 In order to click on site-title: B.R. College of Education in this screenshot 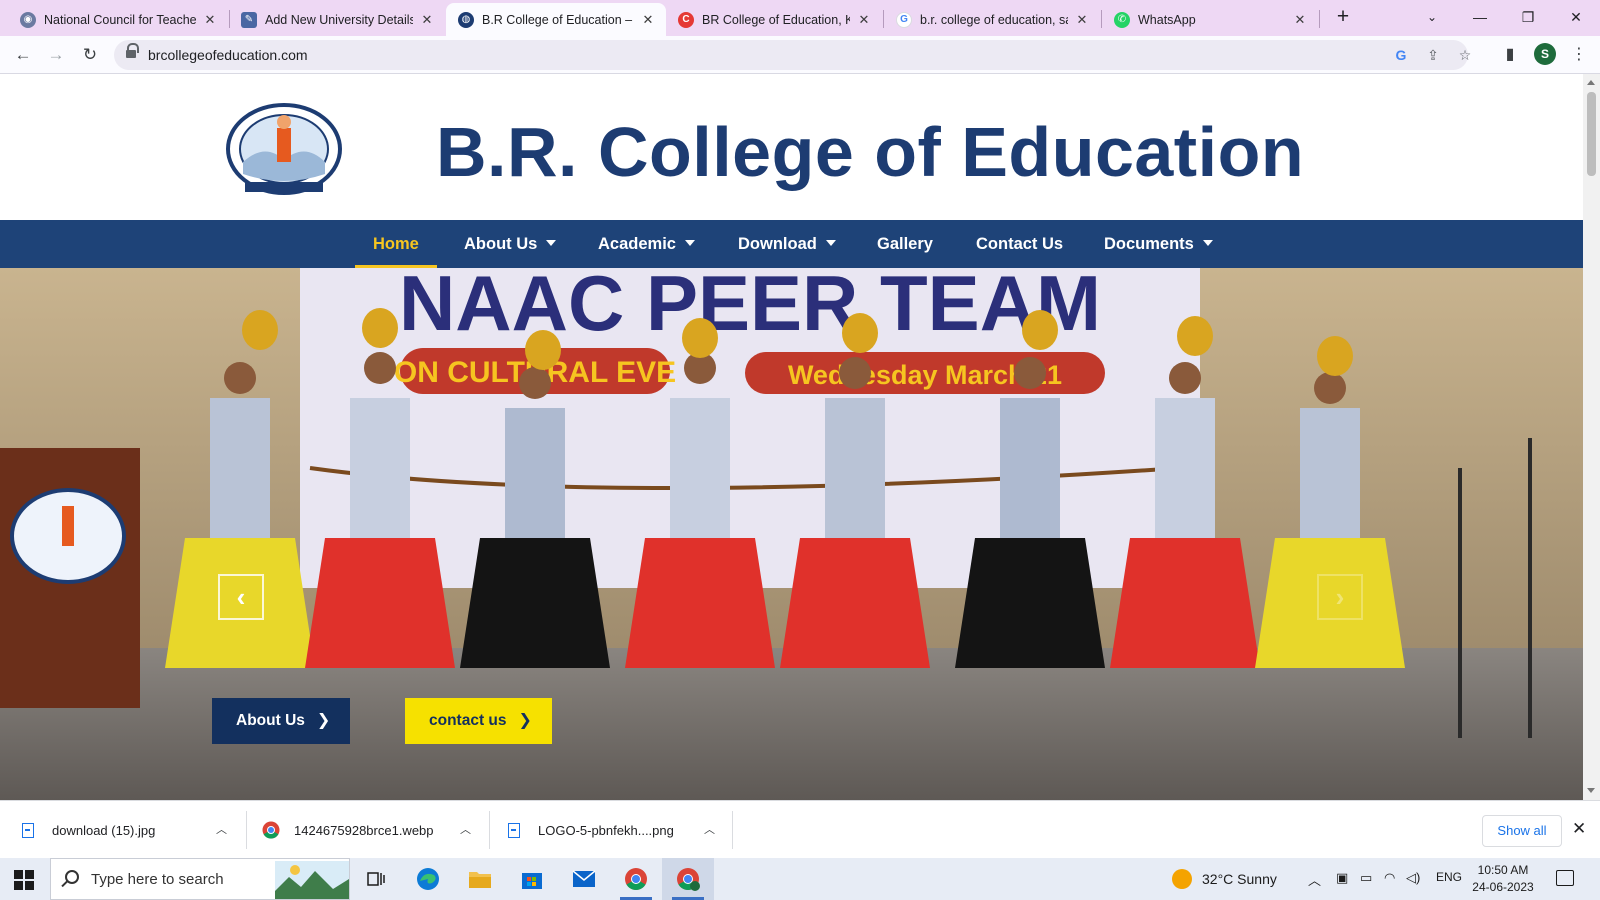, I will do `click(870, 152)`.